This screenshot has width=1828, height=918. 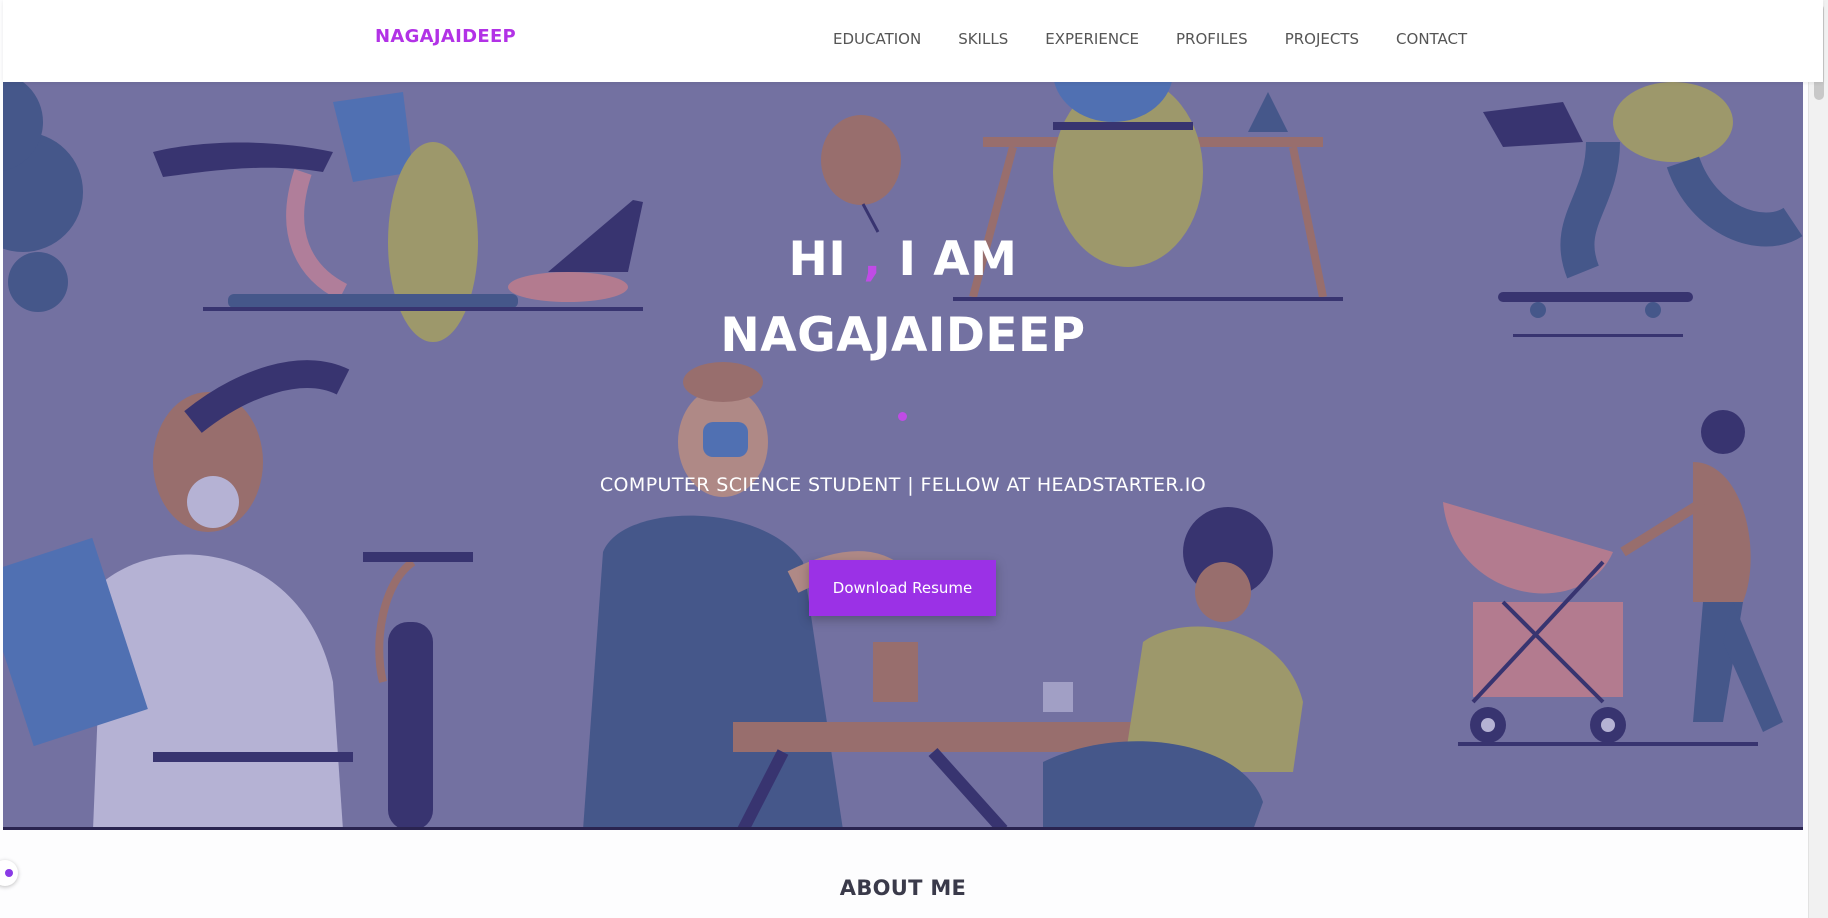 What do you see at coordinates (983, 39) in the screenshot?
I see `nav-item-skills: SKILLS` at bounding box center [983, 39].